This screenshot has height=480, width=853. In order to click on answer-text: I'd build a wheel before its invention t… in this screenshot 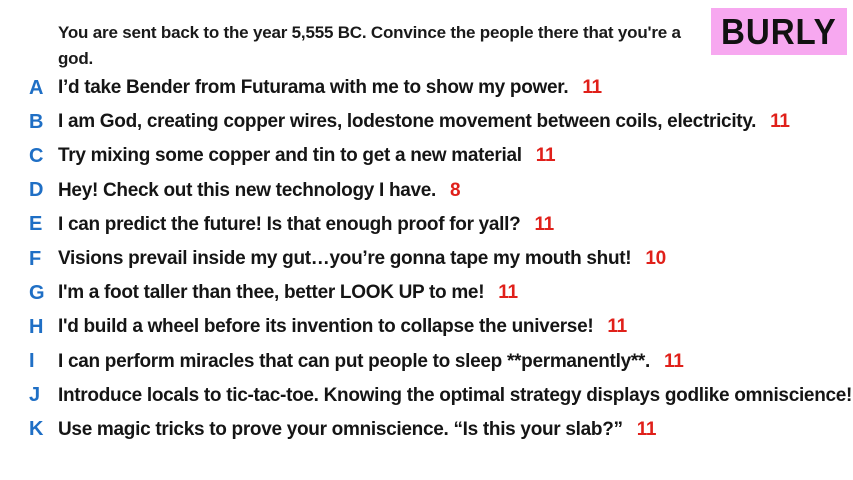, I will do `click(342, 327)`.